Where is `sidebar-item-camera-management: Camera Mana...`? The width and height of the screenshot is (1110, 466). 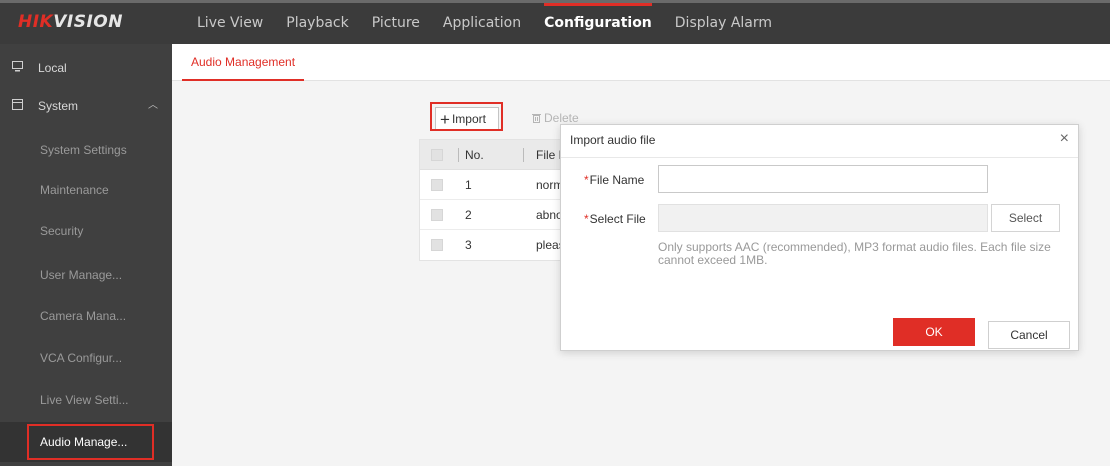
sidebar-item-camera-management: Camera Mana... is located at coordinates (86, 316).